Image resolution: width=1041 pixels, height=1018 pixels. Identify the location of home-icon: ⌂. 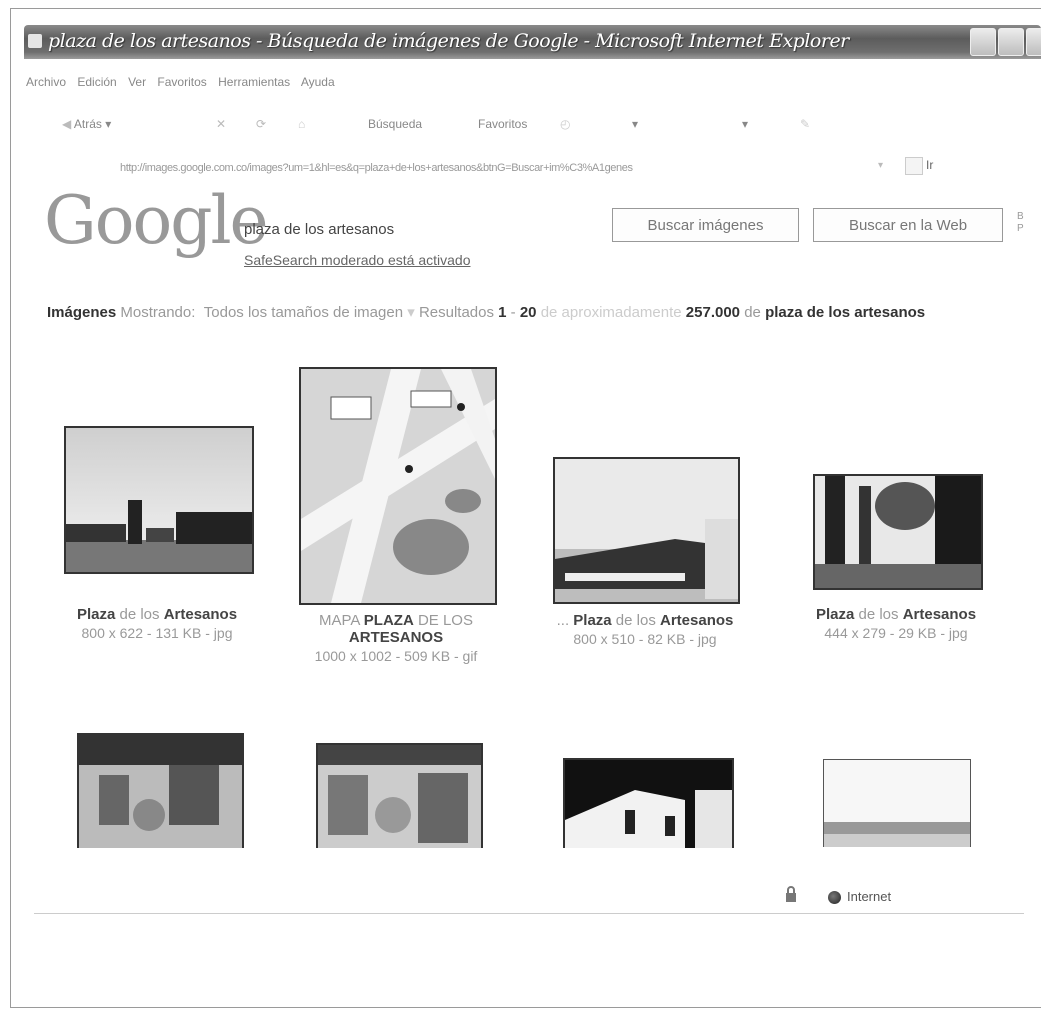
(301, 124).